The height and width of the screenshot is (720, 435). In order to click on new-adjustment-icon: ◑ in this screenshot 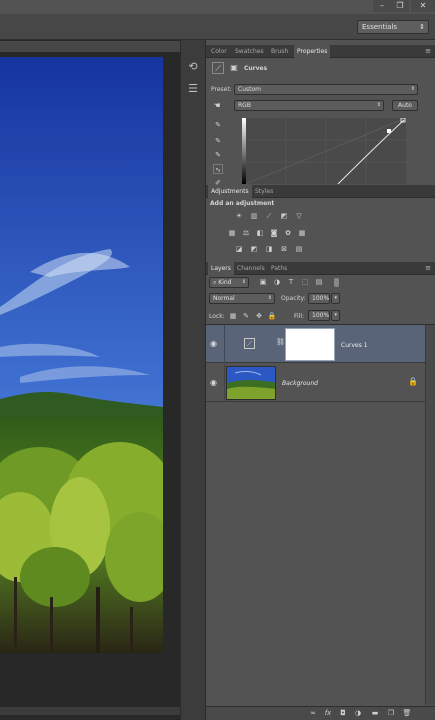, I will do `click(358, 713)`.